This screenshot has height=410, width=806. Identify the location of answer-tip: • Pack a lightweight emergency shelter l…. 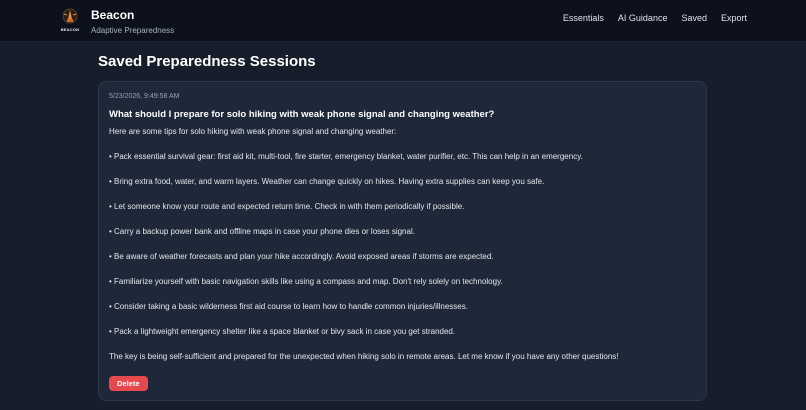
(282, 331).